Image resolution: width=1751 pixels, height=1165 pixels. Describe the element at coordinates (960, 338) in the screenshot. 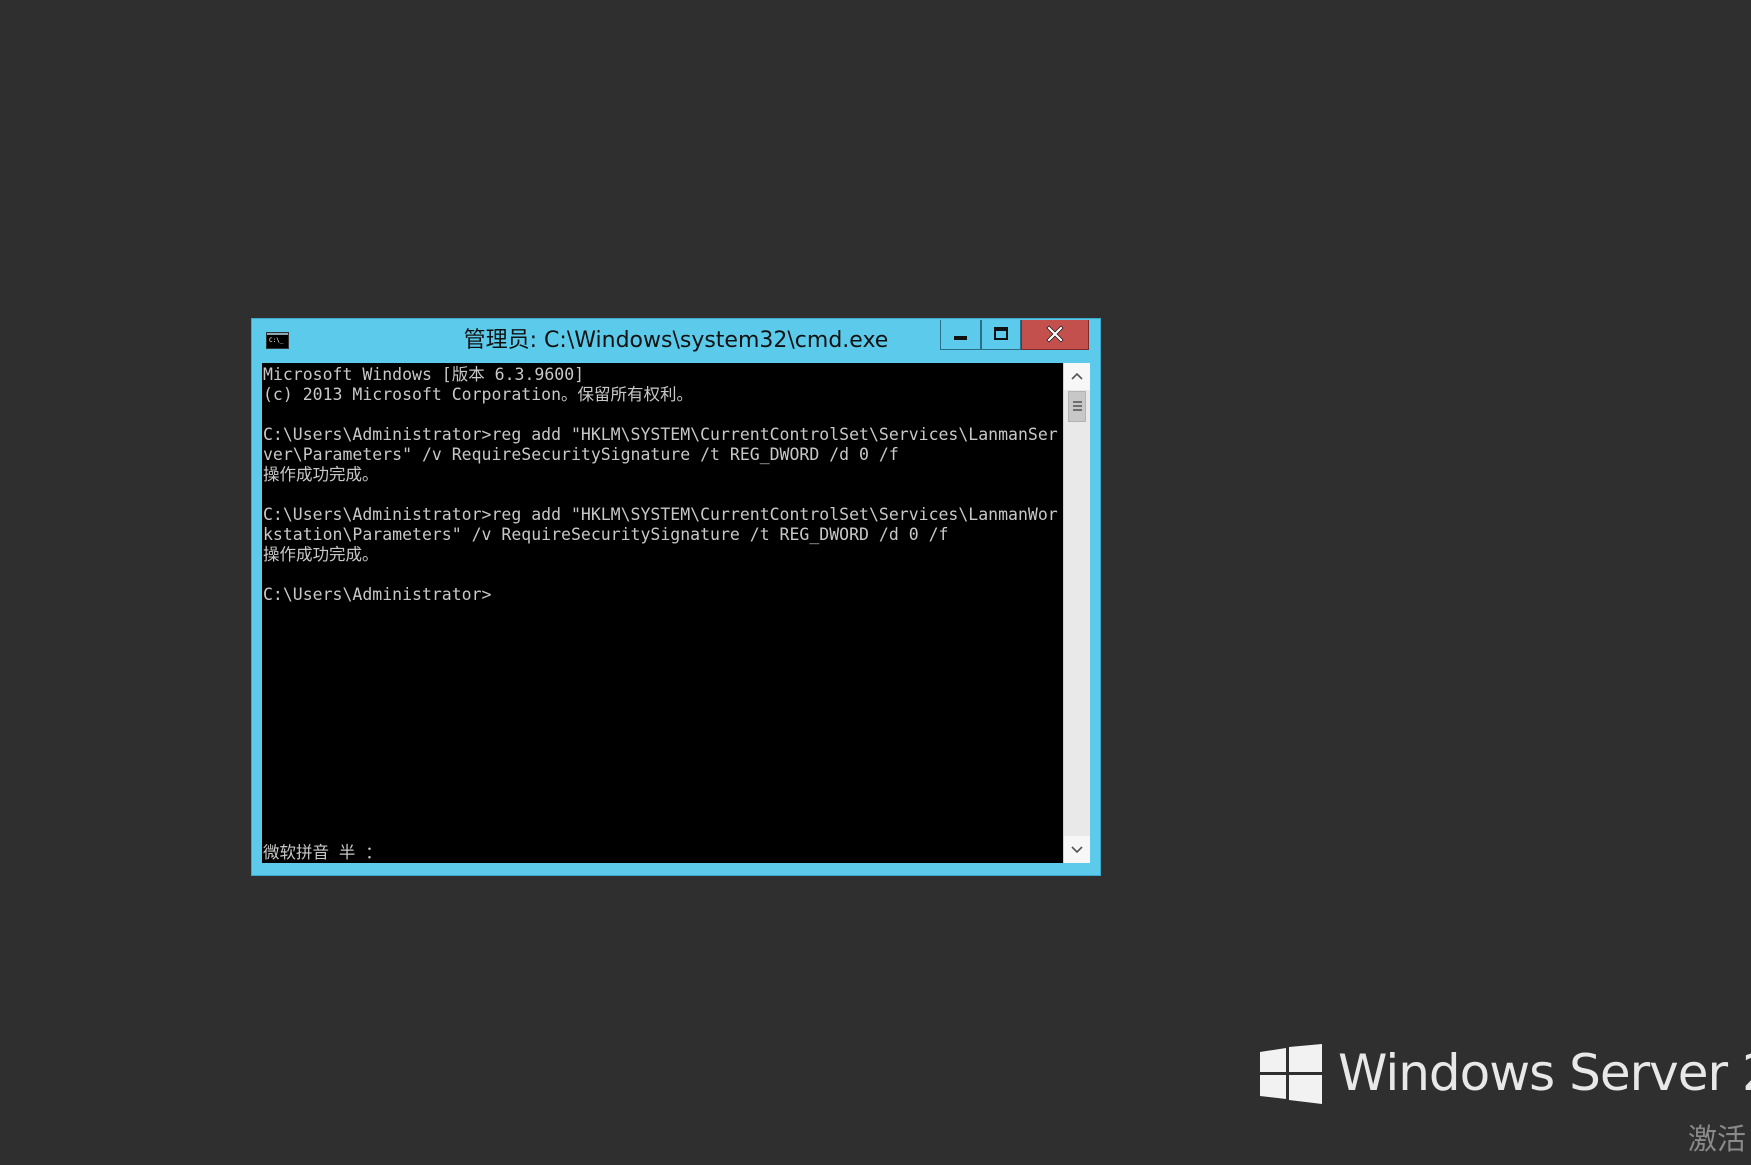

I see `minimize-icon` at that location.